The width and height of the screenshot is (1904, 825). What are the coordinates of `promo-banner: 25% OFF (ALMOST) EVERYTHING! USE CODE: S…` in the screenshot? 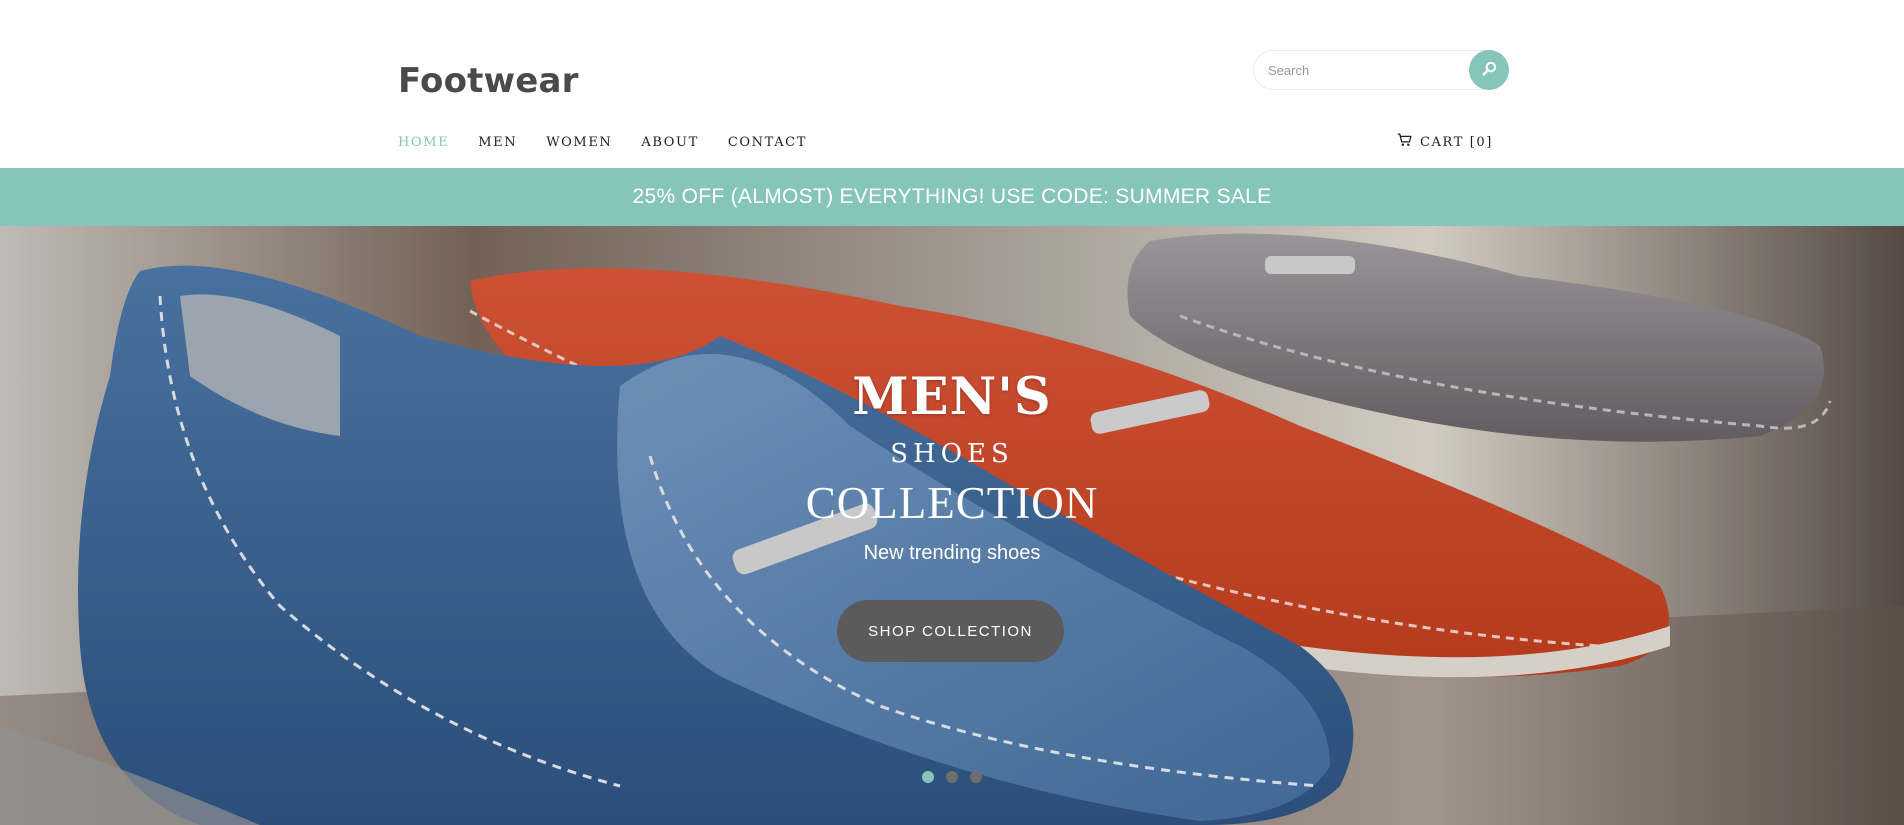 It's located at (952, 197).